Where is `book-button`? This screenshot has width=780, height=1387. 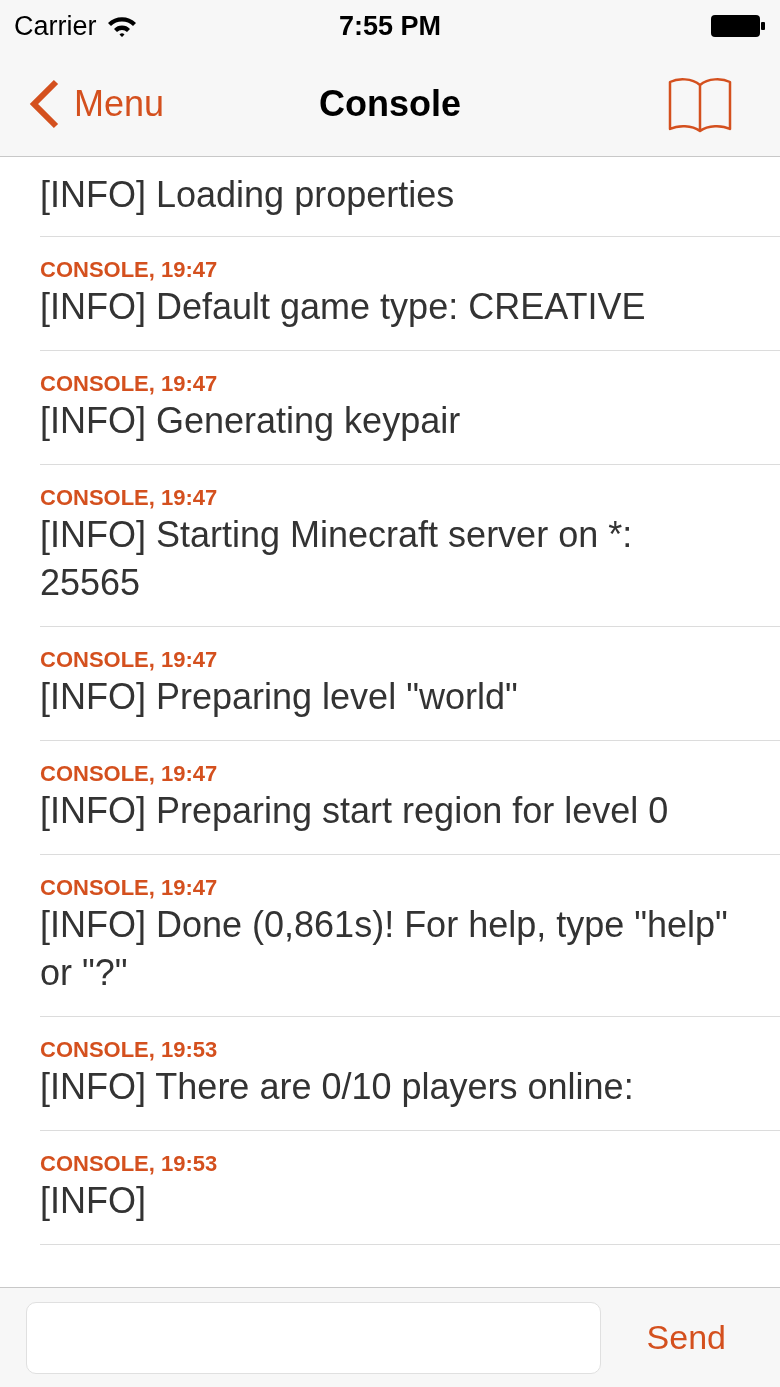 book-button is located at coordinates (700, 104).